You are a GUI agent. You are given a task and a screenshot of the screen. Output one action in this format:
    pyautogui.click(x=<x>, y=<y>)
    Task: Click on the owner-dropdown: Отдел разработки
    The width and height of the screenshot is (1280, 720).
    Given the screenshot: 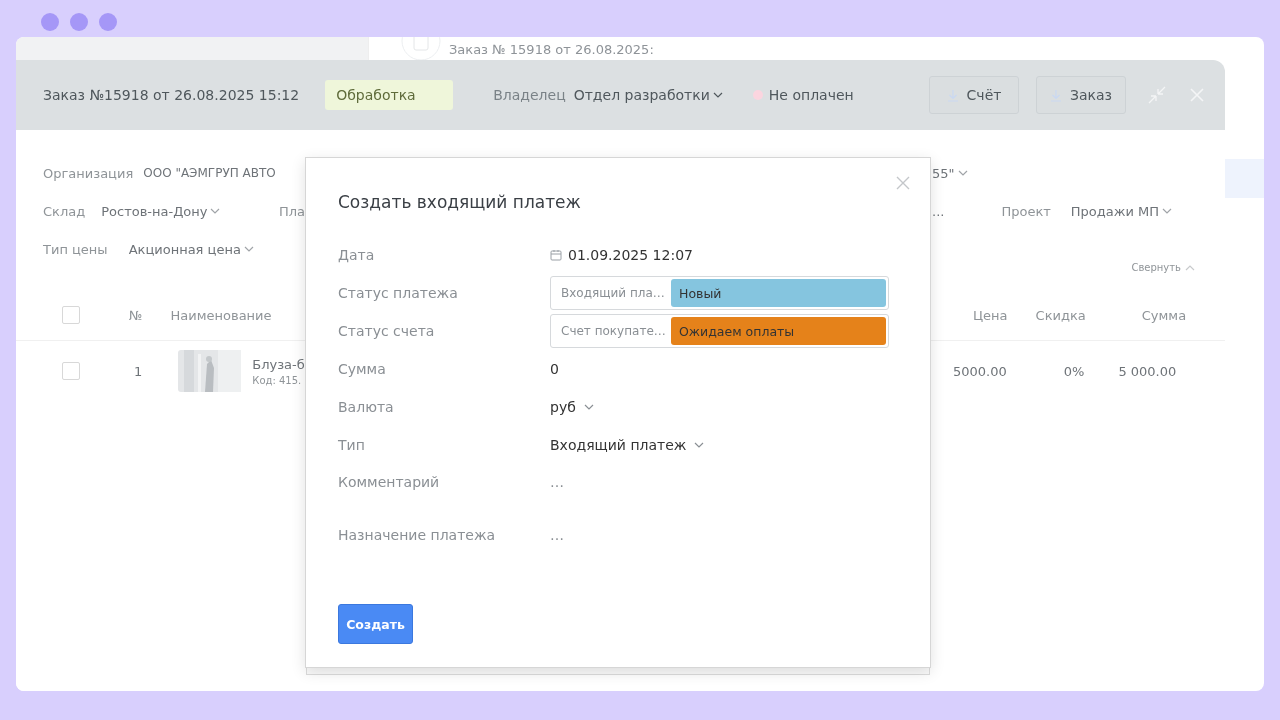 What is the action you would take?
    pyautogui.click(x=641, y=95)
    